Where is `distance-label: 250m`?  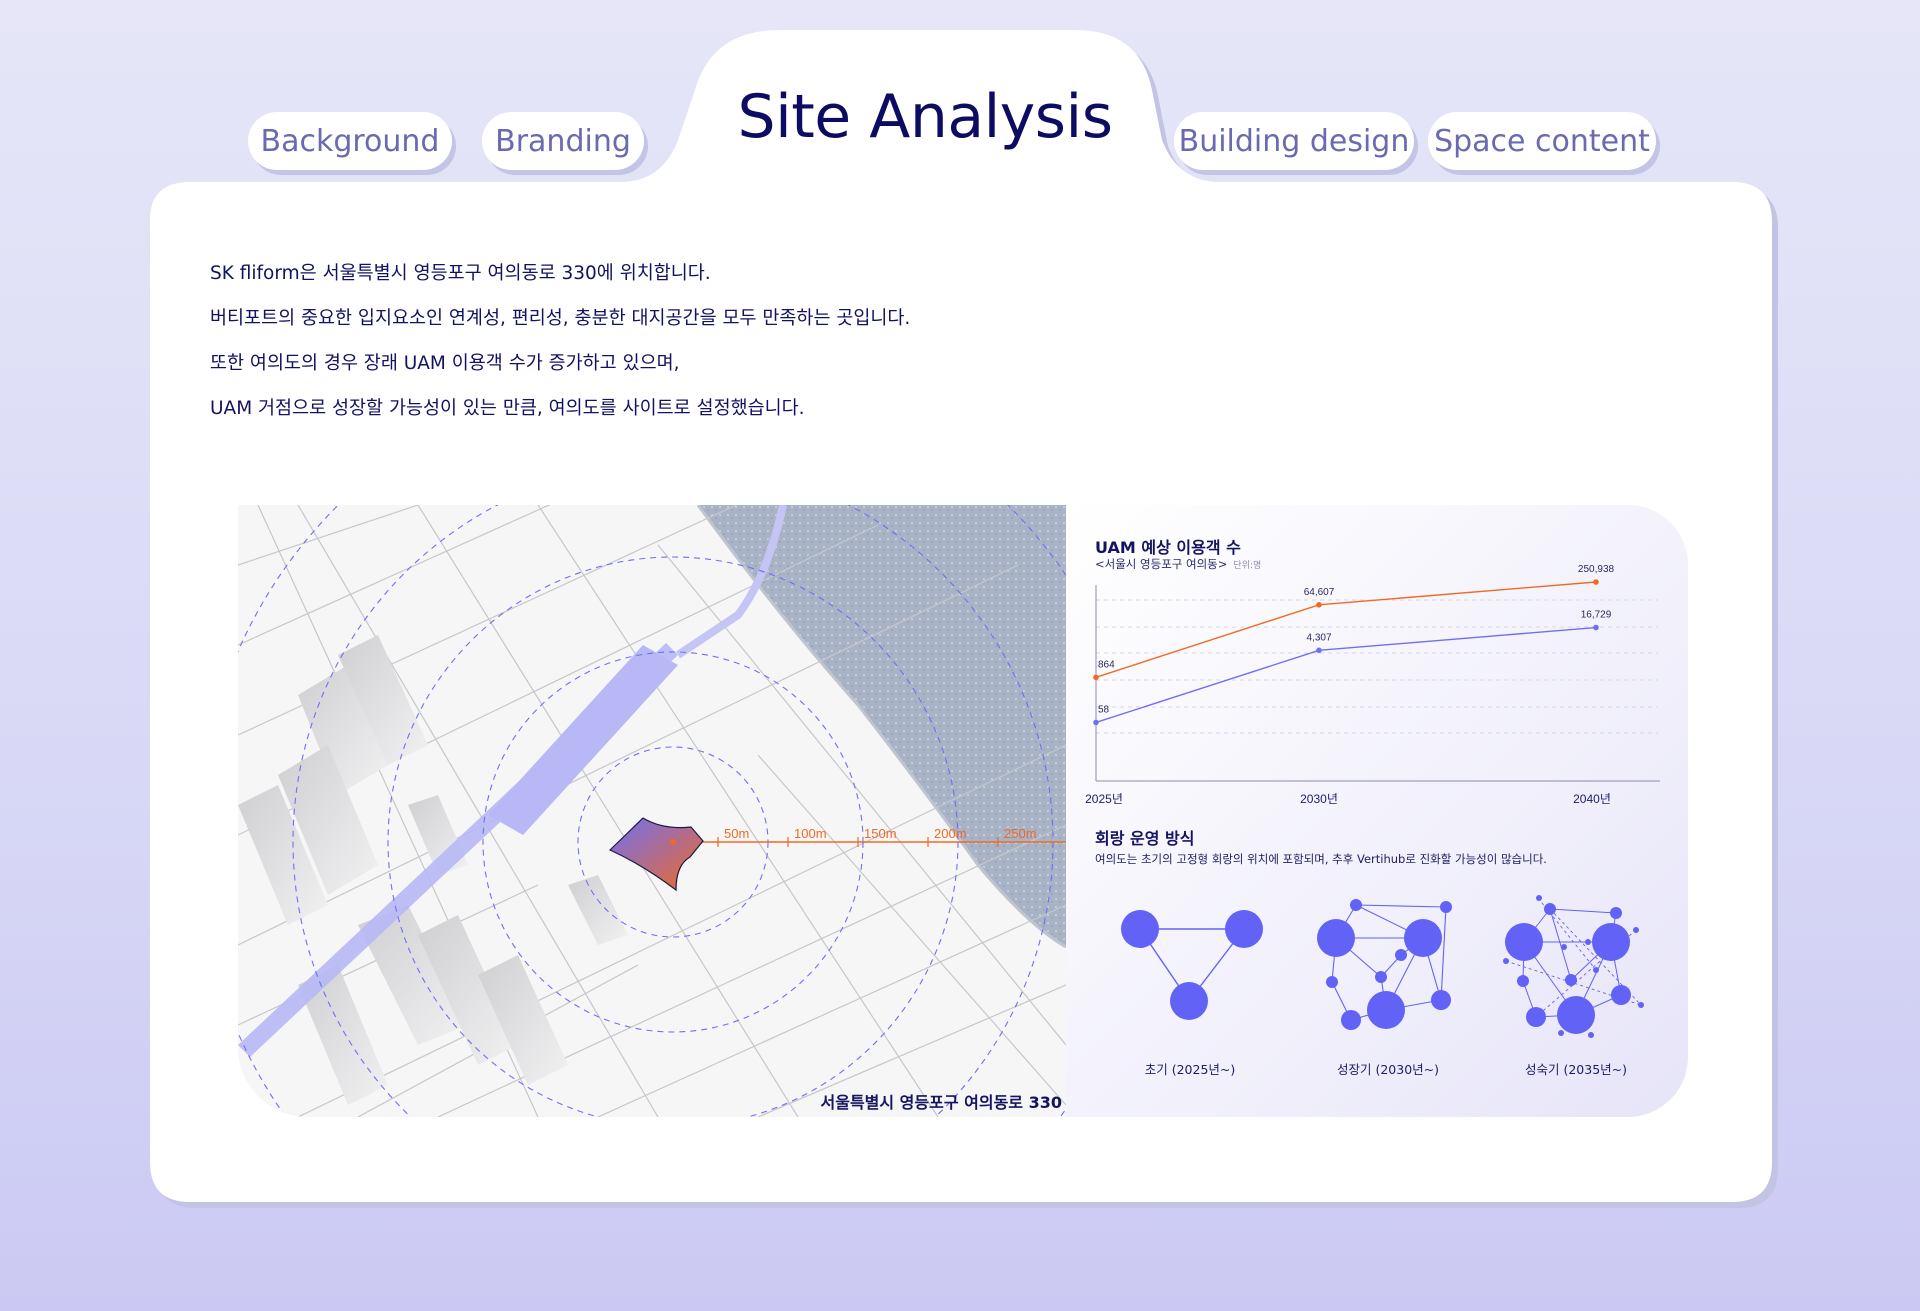 distance-label: 250m is located at coordinates (1020, 833).